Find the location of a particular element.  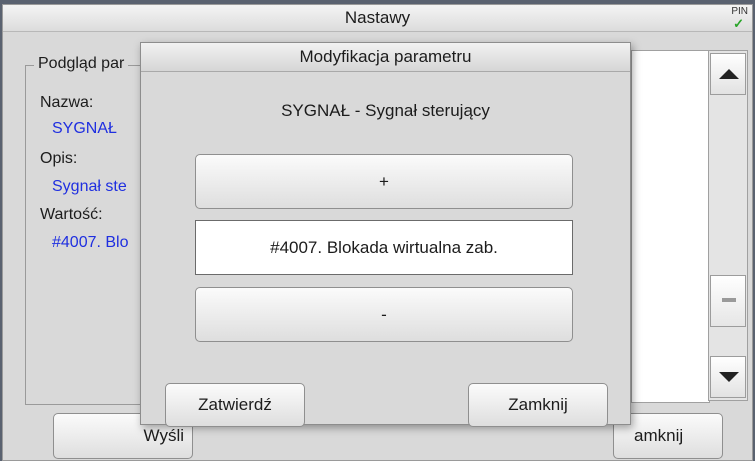

scroll-down-button is located at coordinates (728, 377).